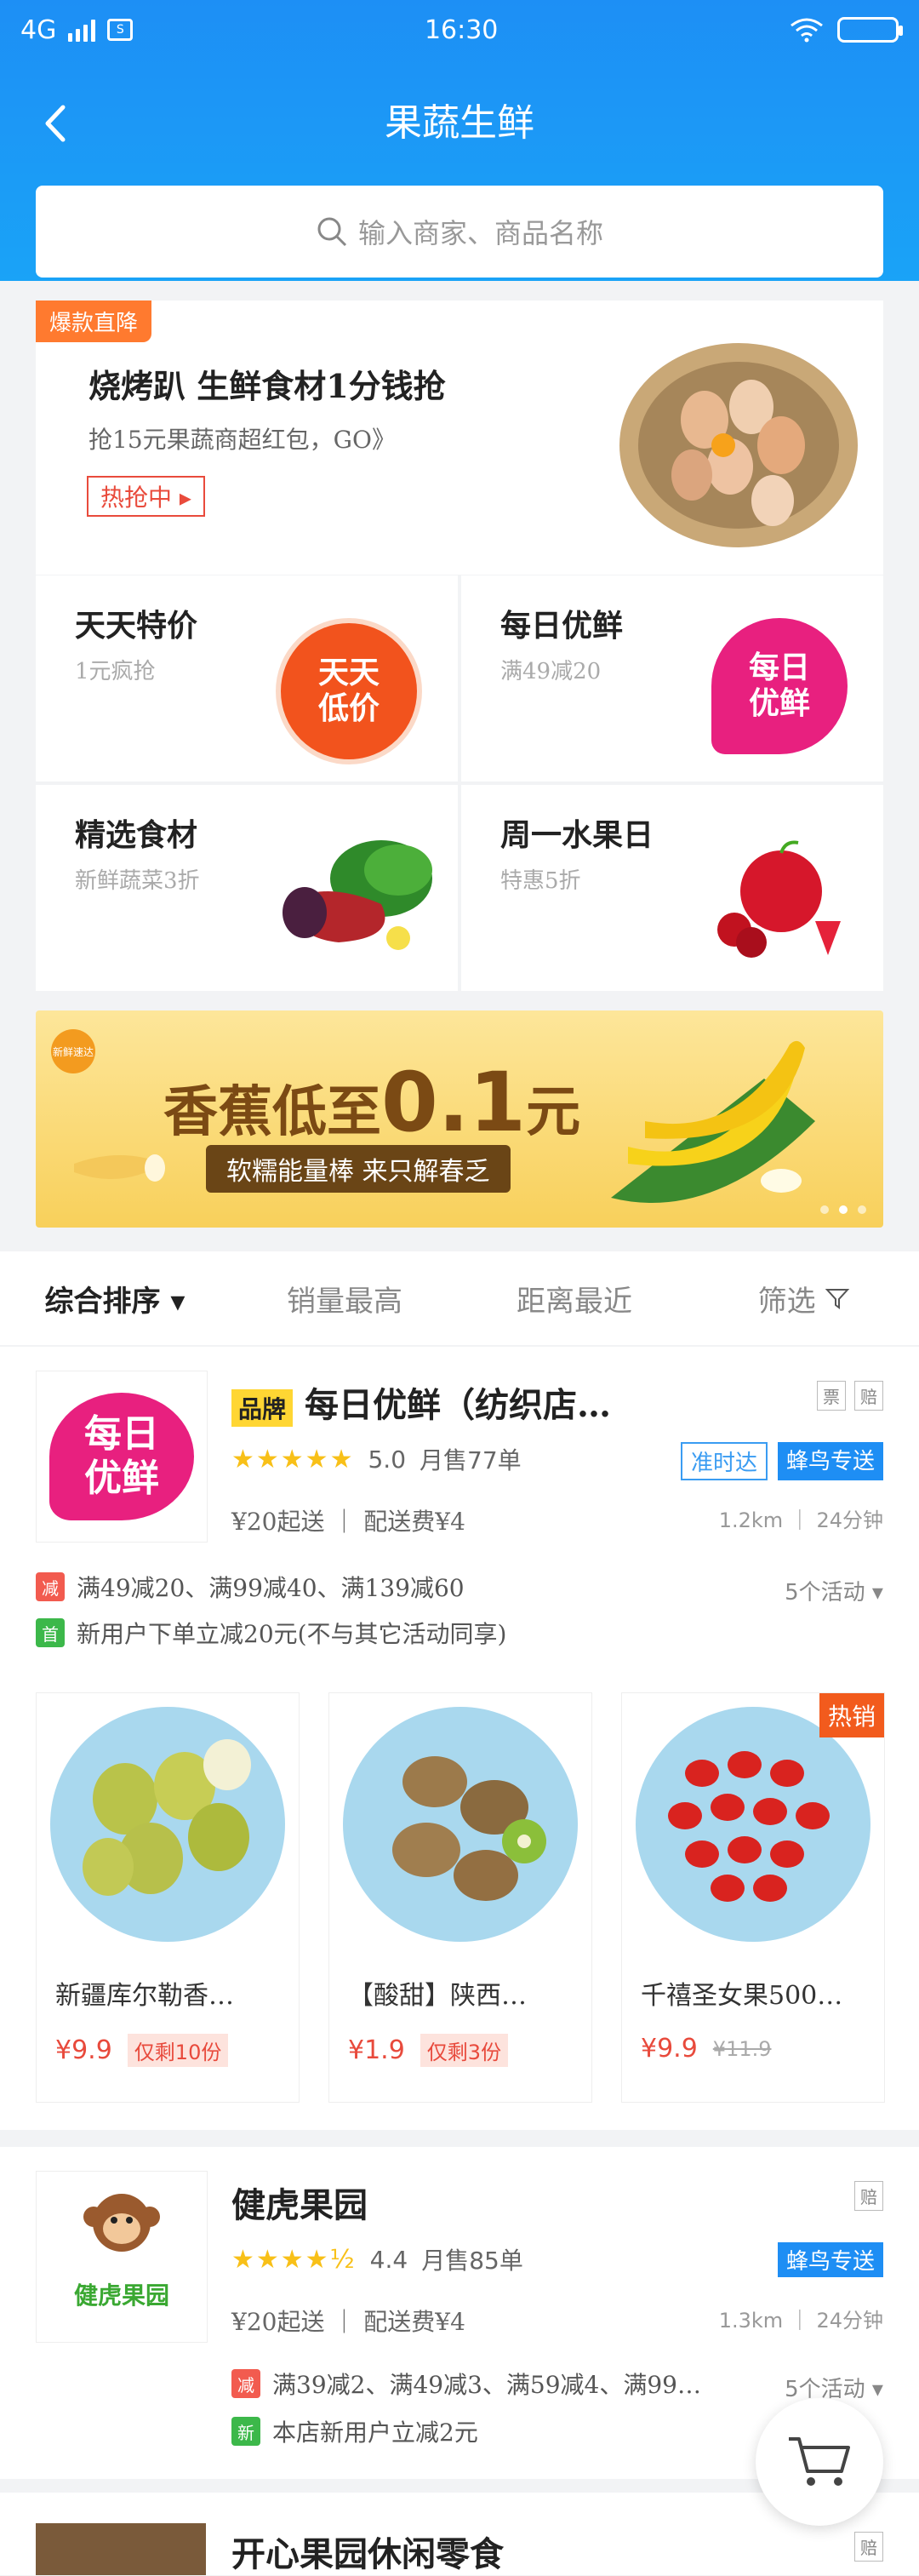  What do you see at coordinates (115, 1299) in the screenshot?
I see `sort-default: 综合排序 ▾` at bounding box center [115, 1299].